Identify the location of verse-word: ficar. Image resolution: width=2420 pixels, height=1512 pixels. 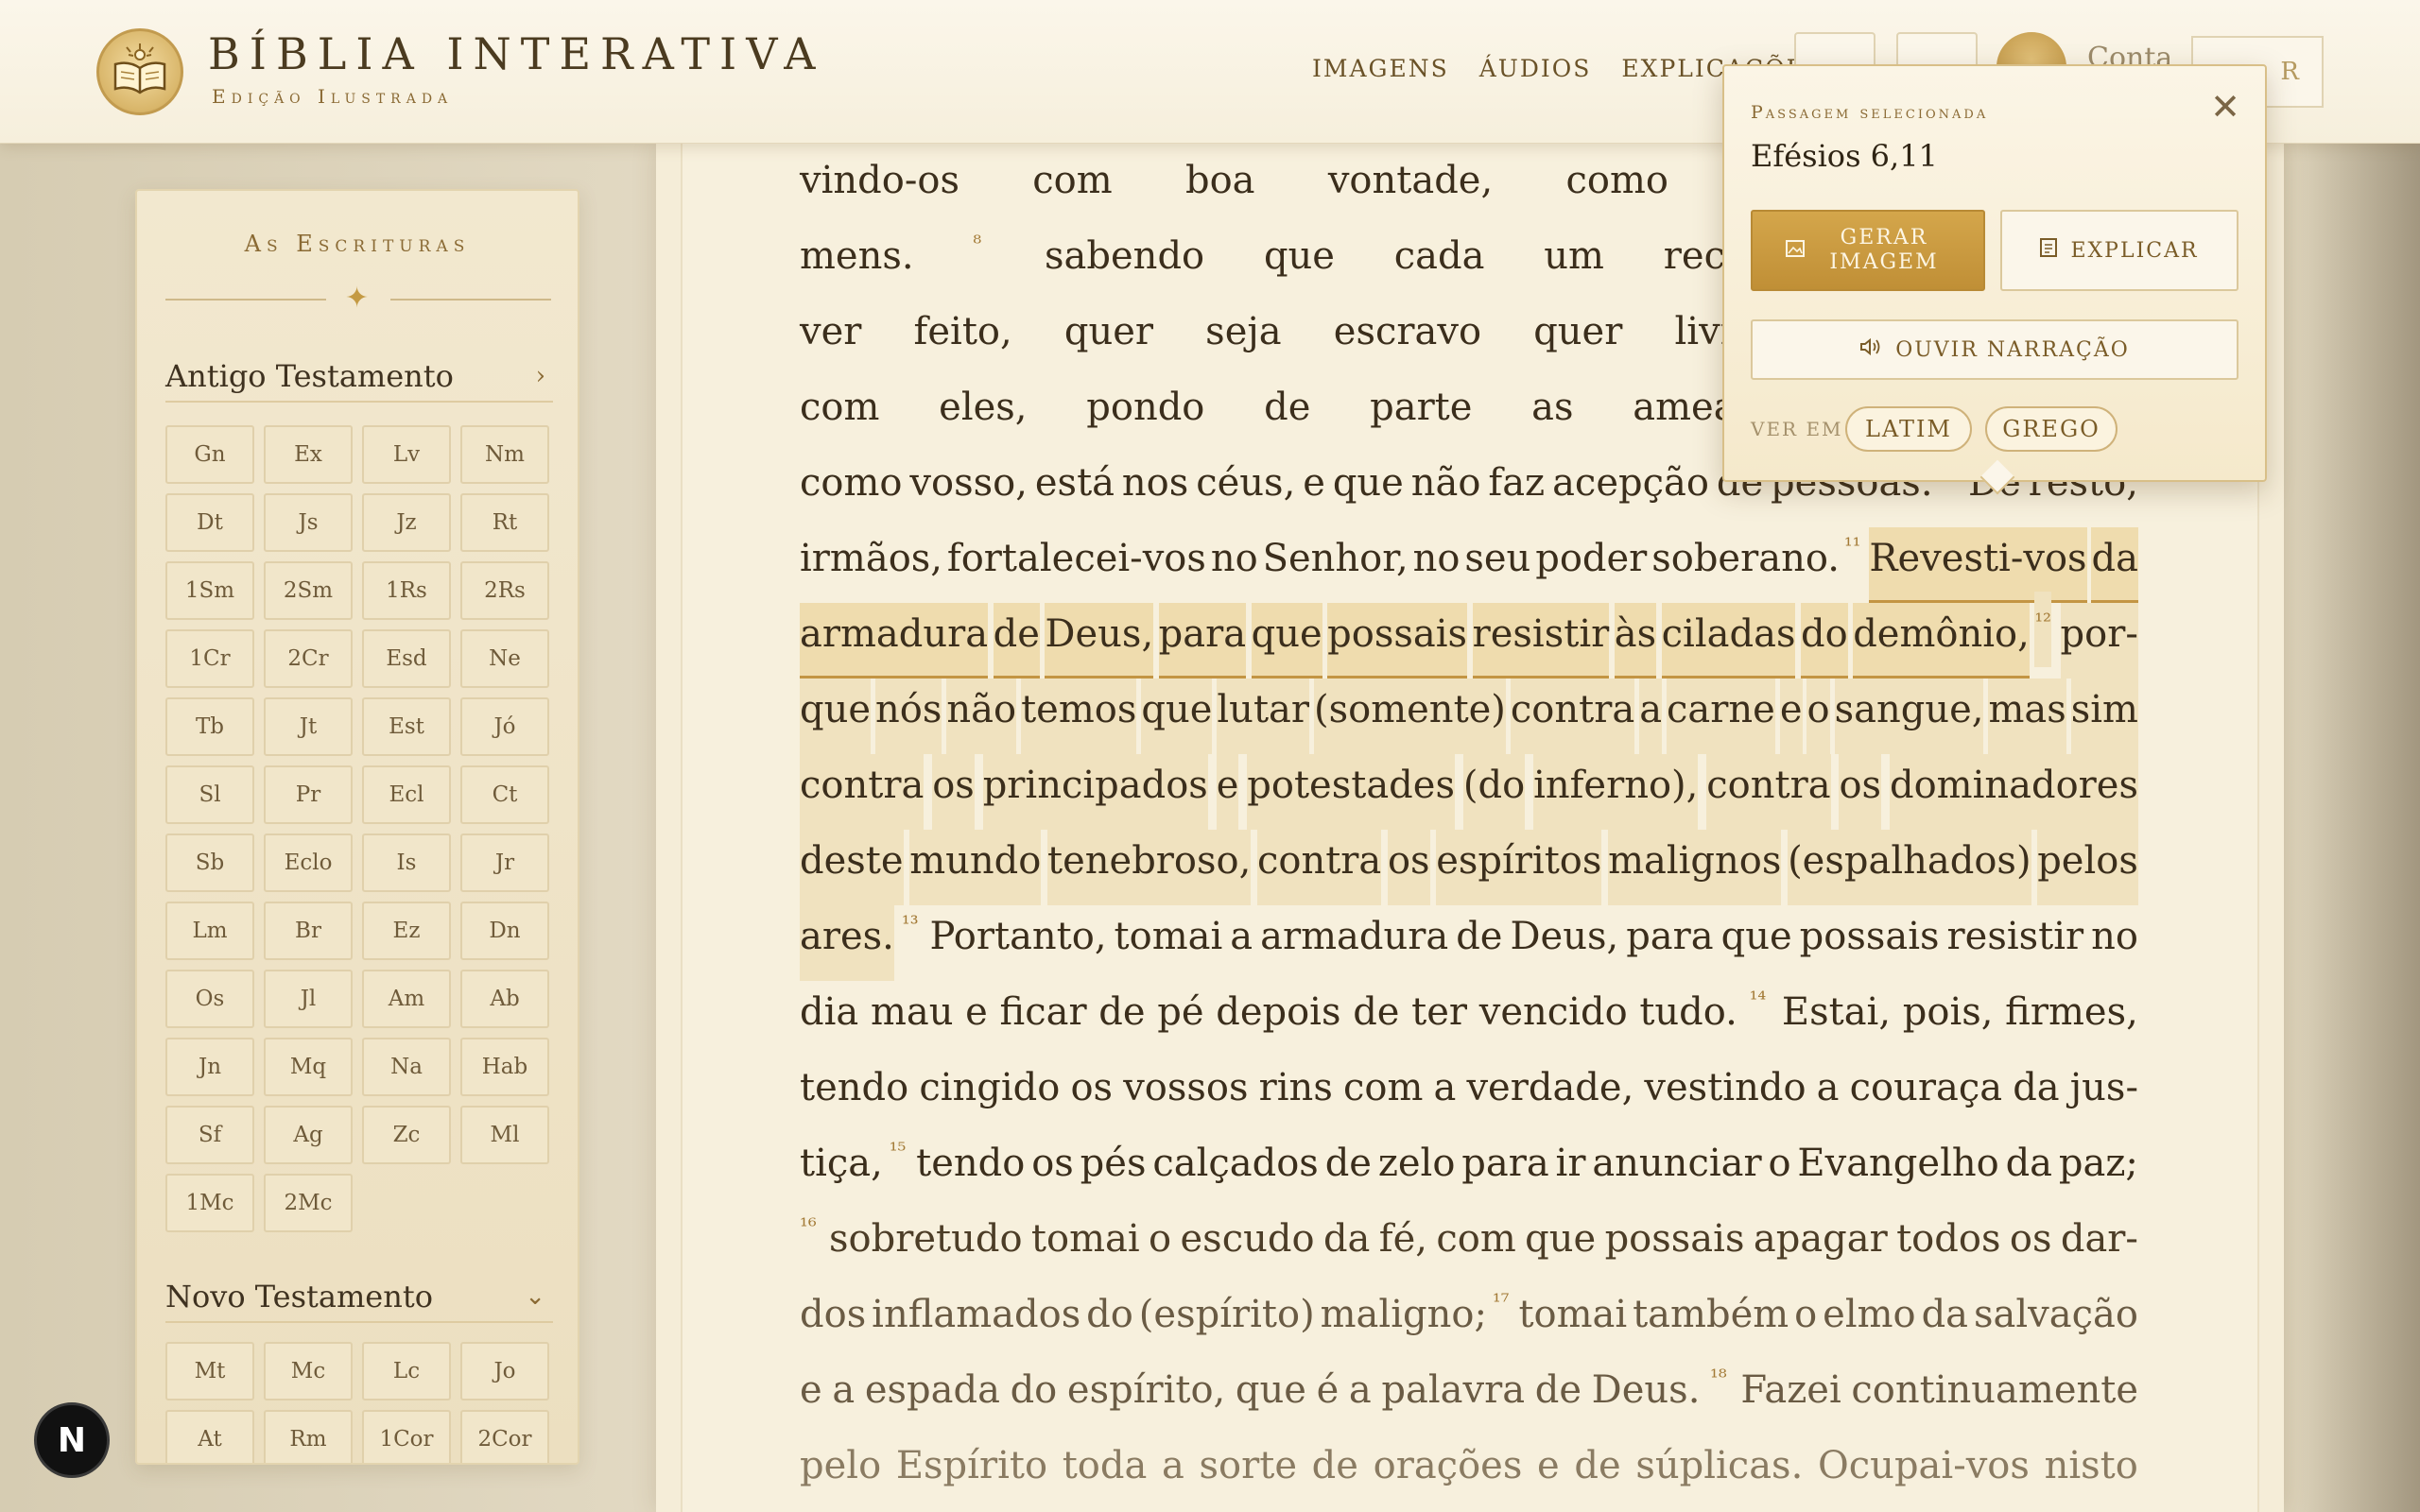
(1043, 1019).